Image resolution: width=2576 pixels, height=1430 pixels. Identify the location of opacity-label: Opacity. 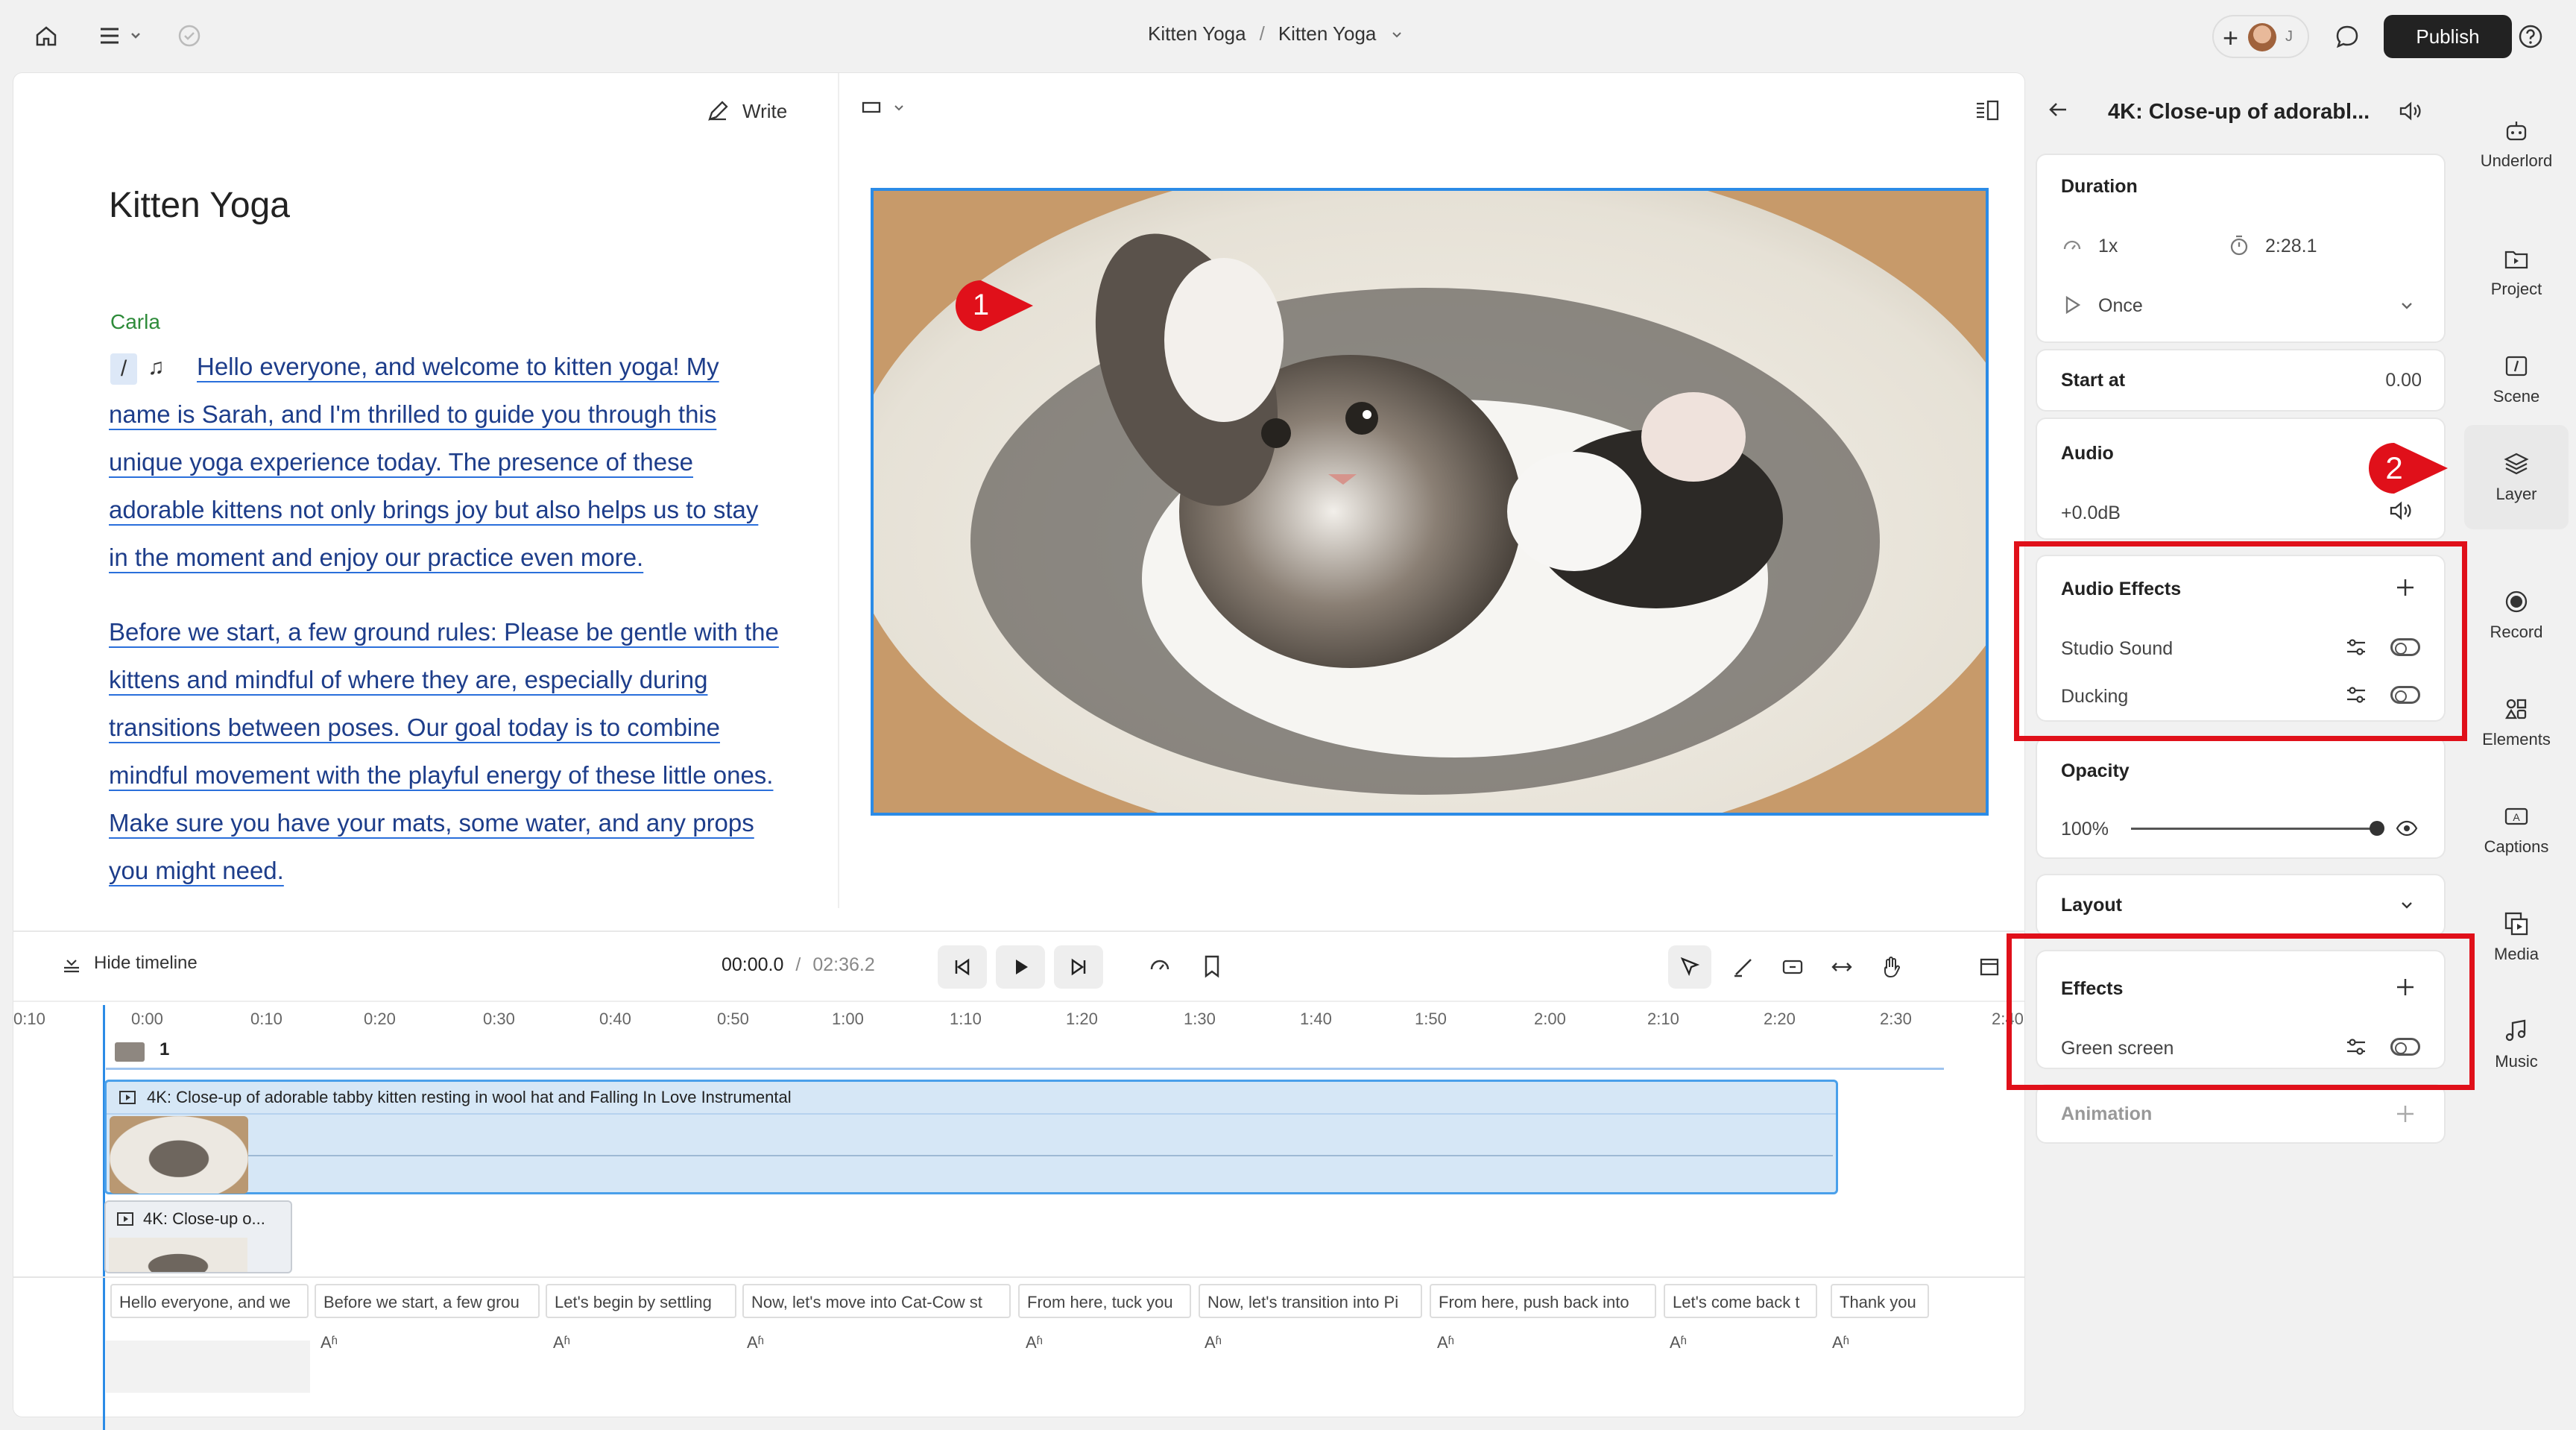
(2095, 770).